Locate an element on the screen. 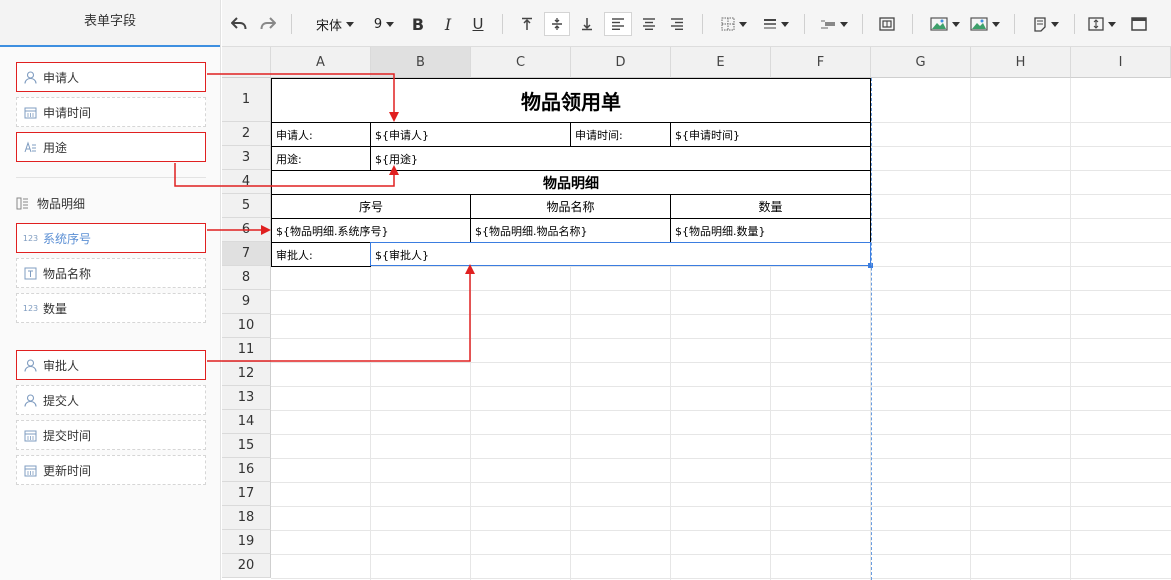 The width and height of the screenshot is (1171, 580). cell-detail-header-name: 物品名称 is located at coordinates (570, 206).